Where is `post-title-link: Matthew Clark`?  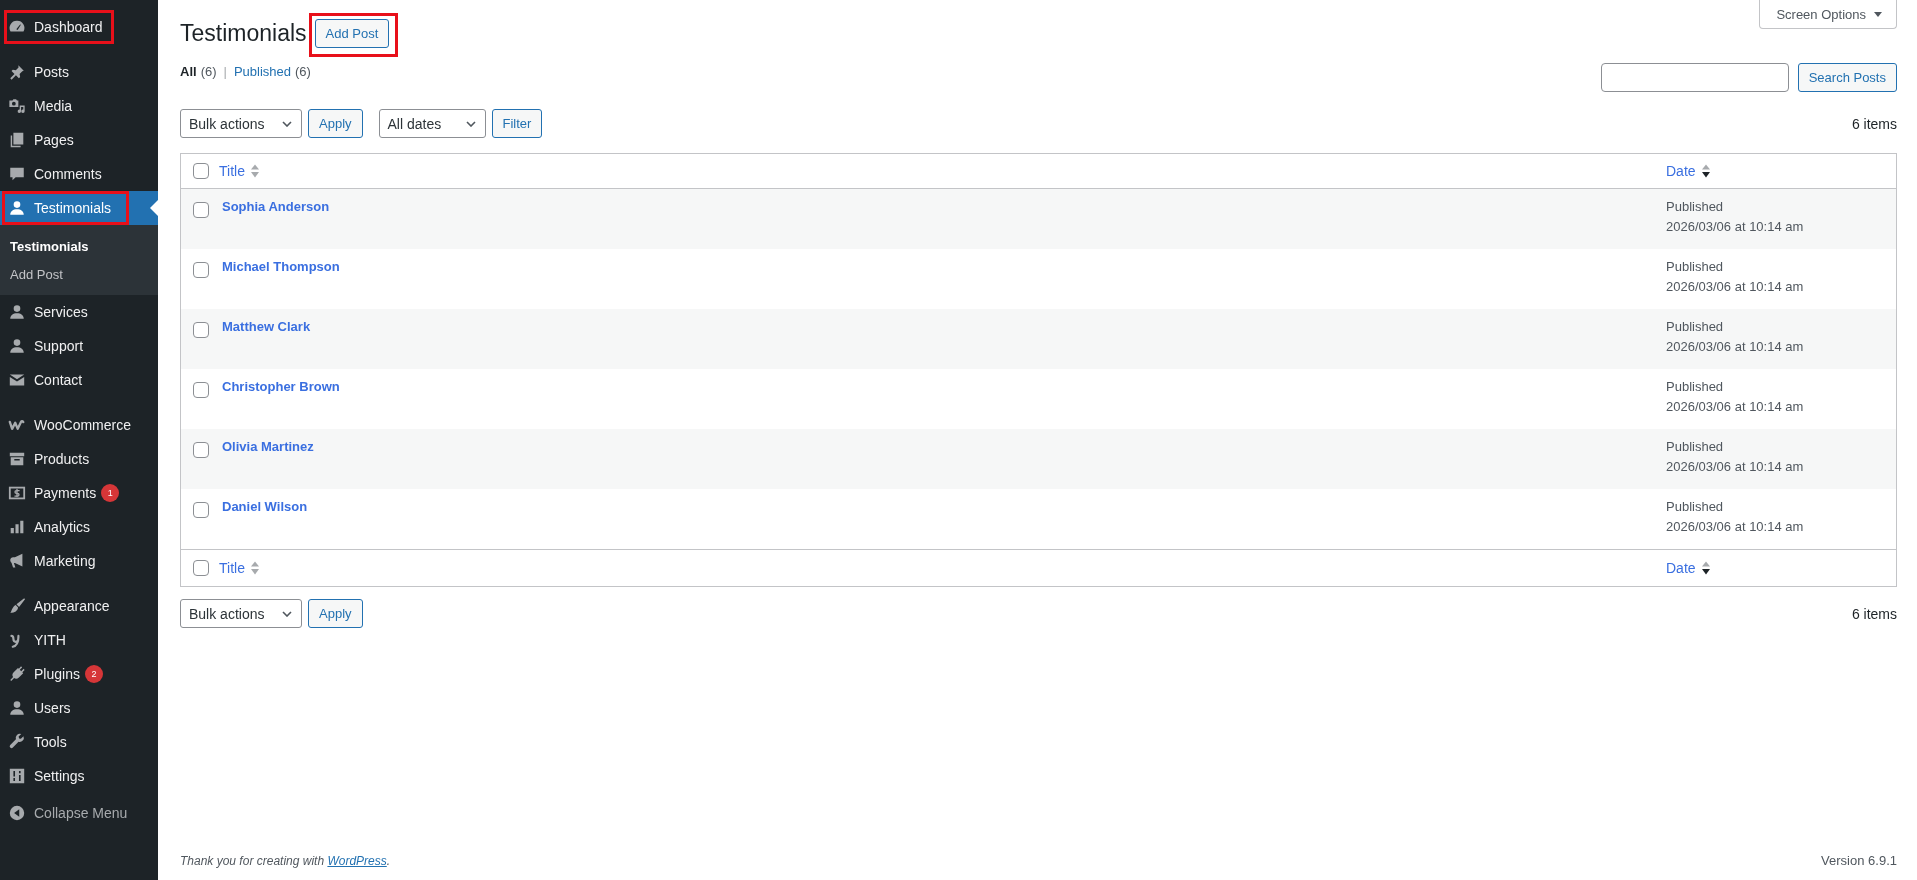 post-title-link: Matthew Clark is located at coordinates (266, 326).